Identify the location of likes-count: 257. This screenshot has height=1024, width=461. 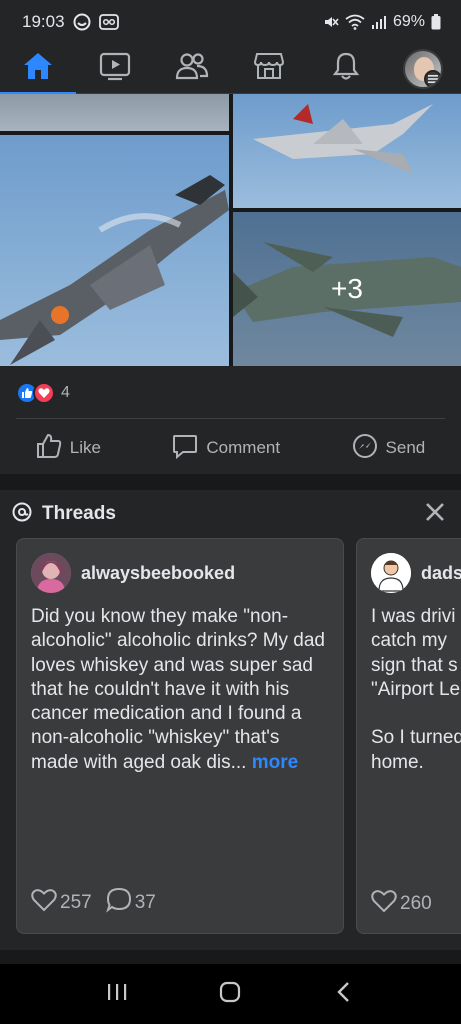
(76, 902).